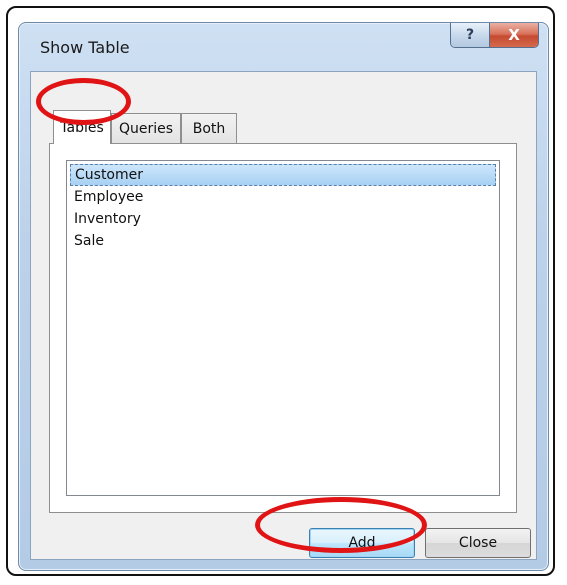 The width and height of the screenshot is (567, 585). I want to click on close-button: Close, so click(478, 543).